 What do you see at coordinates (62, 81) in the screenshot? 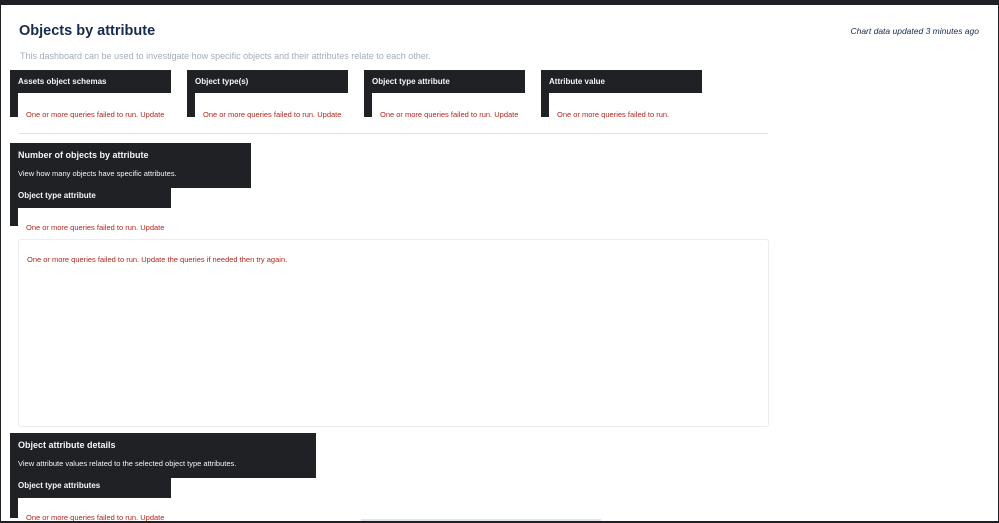
I see `filter-label: Assets object schemas` at bounding box center [62, 81].